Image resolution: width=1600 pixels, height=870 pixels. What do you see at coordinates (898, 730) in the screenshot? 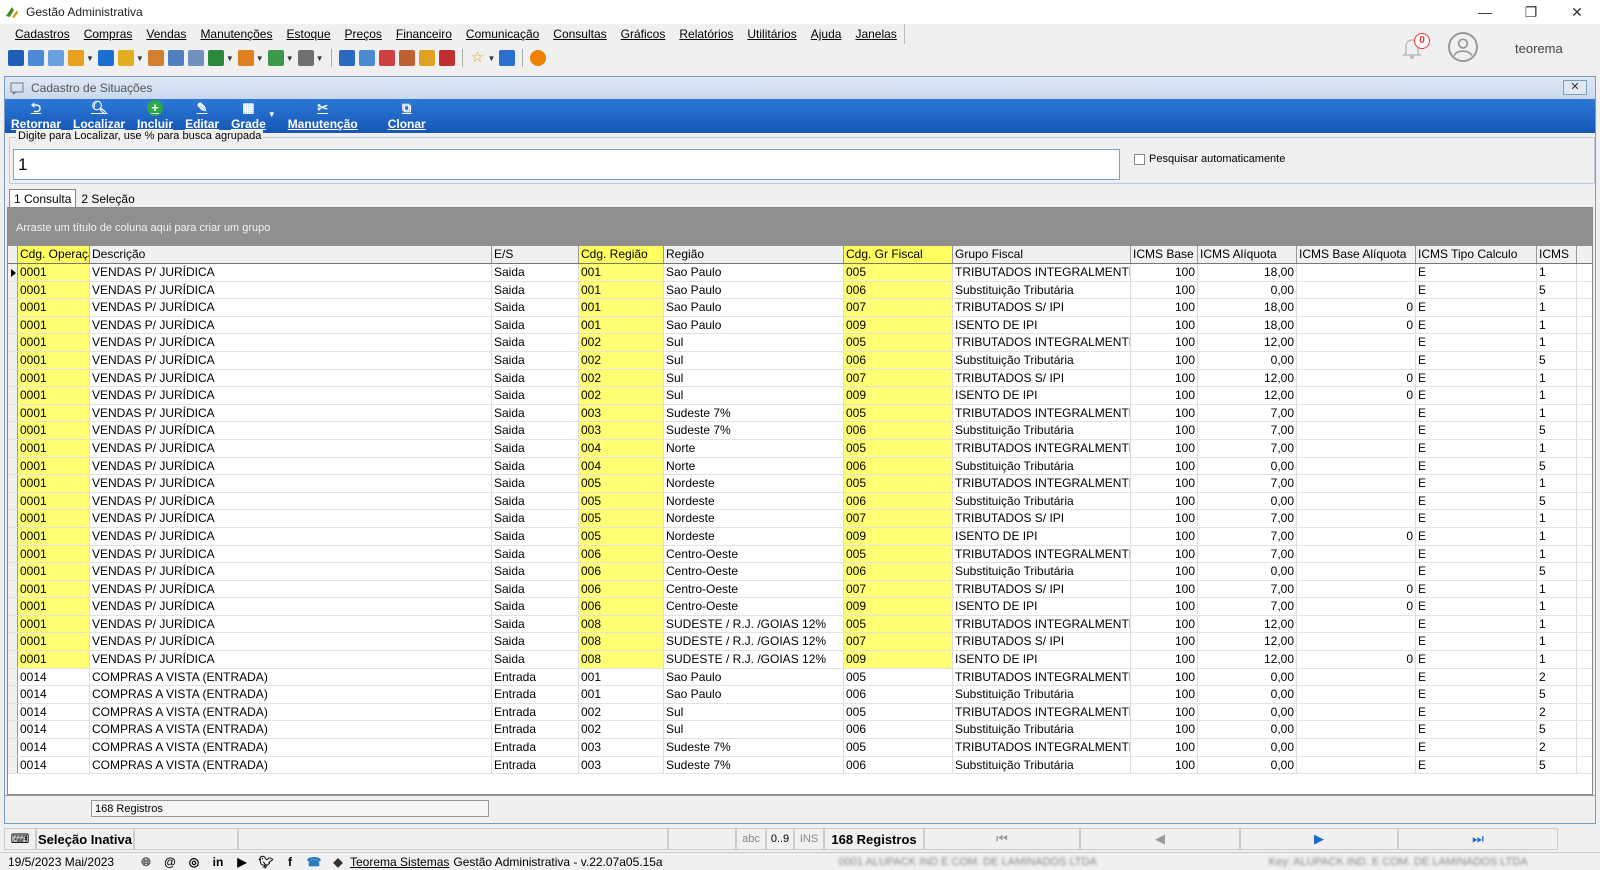
I see `cell-cdg-gr-fiscal: 006` at bounding box center [898, 730].